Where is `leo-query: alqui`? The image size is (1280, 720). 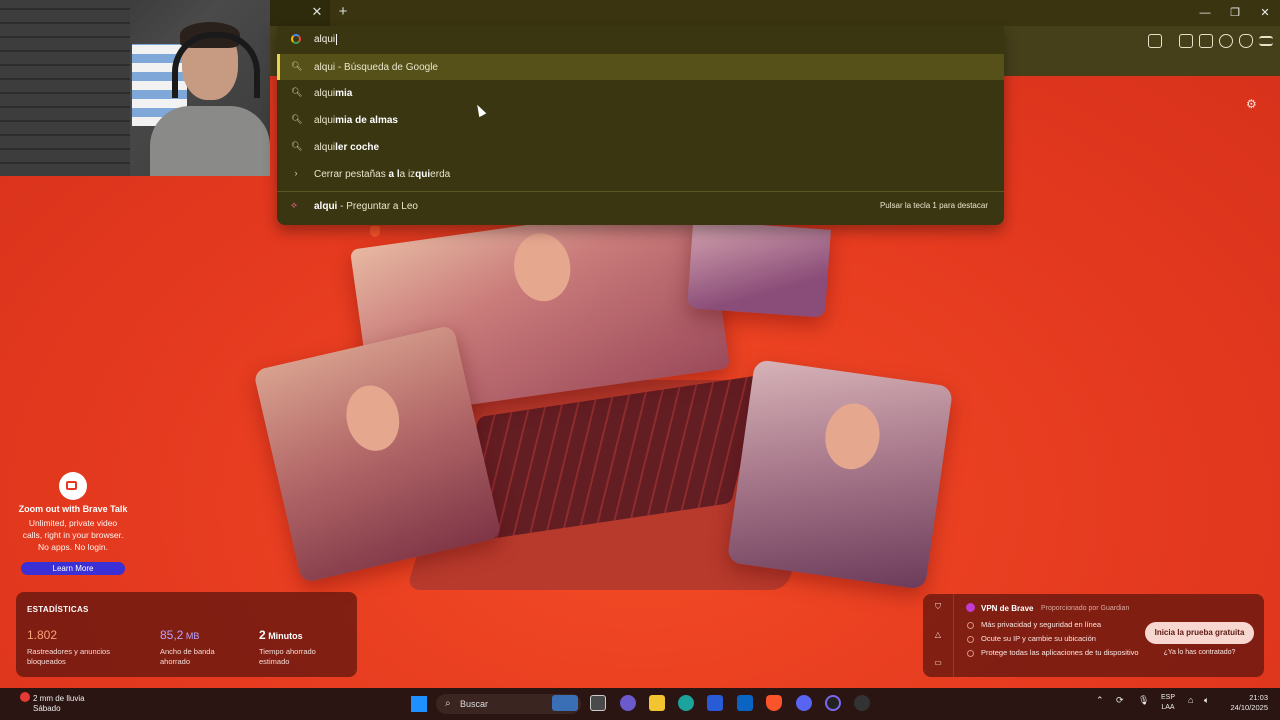
leo-query: alqui is located at coordinates (326, 206).